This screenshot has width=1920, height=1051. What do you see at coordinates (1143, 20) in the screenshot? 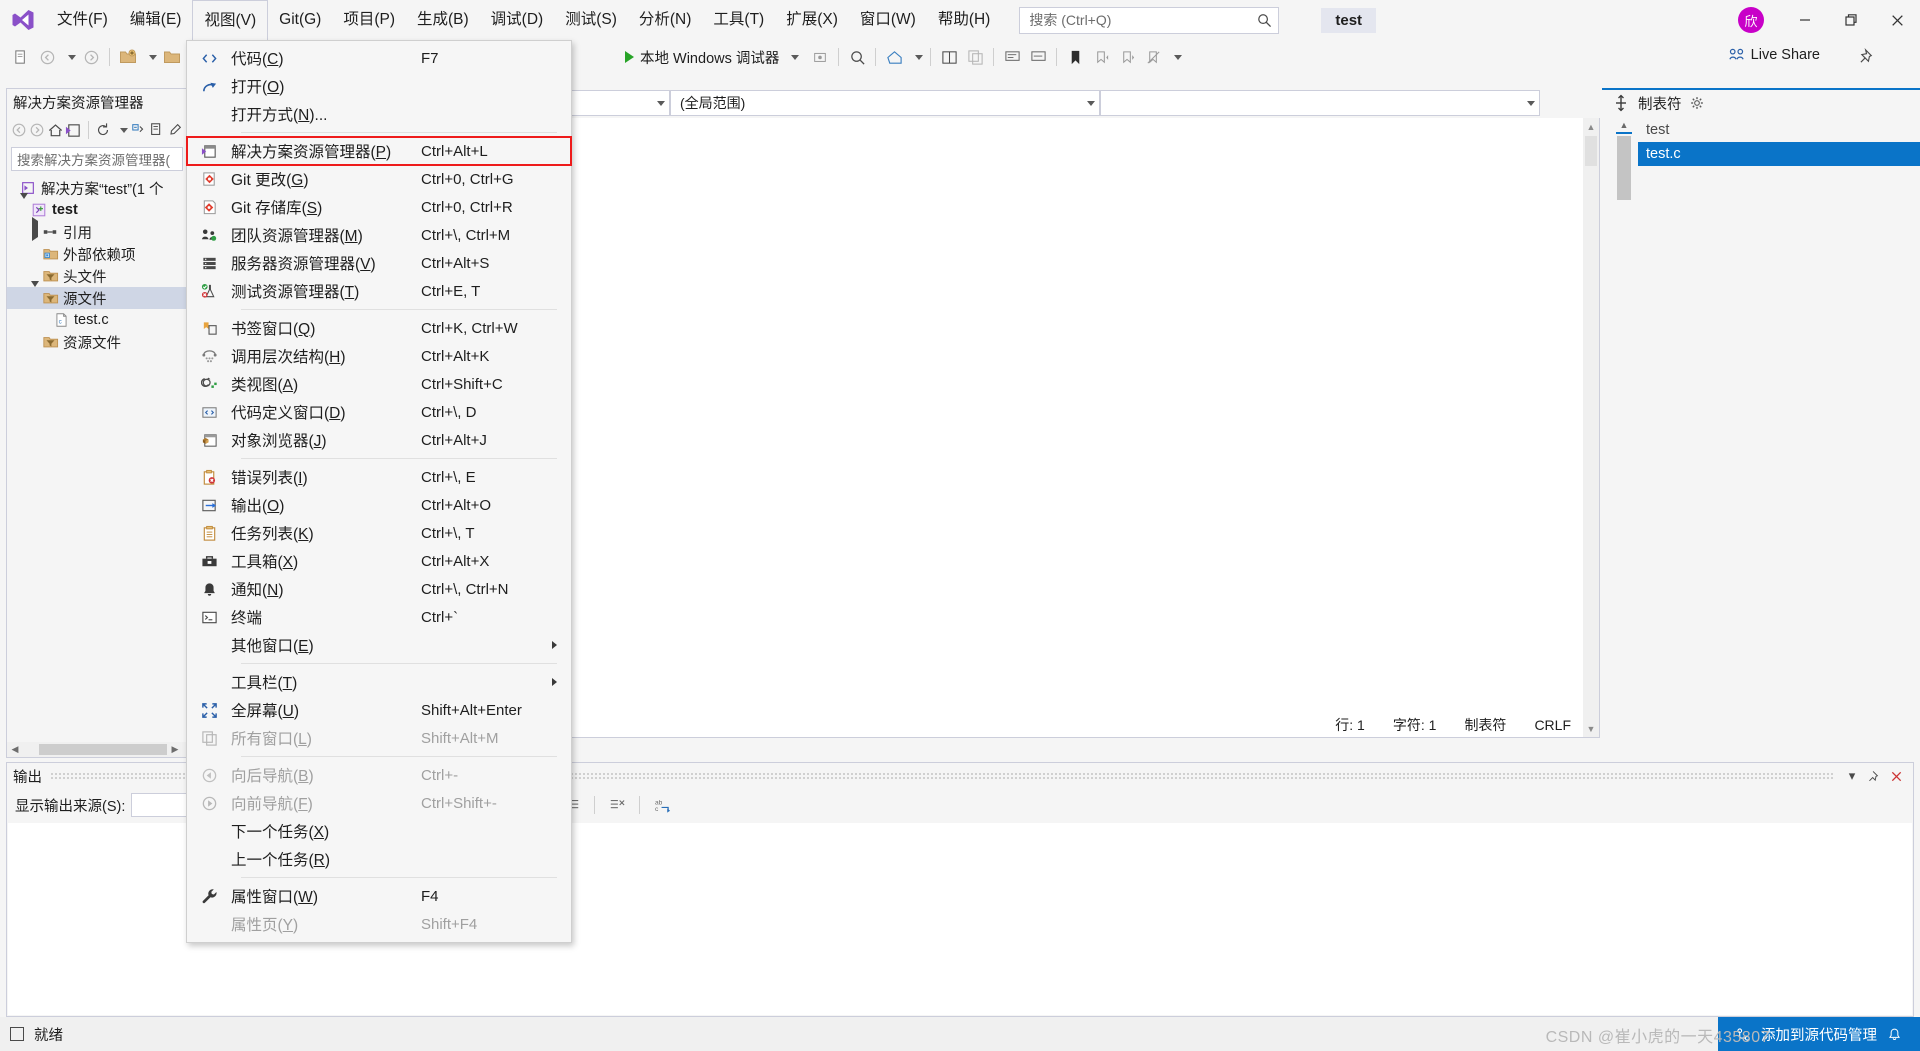
I see `search-input: 搜索 (Ctrl+Q)` at bounding box center [1143, 20].